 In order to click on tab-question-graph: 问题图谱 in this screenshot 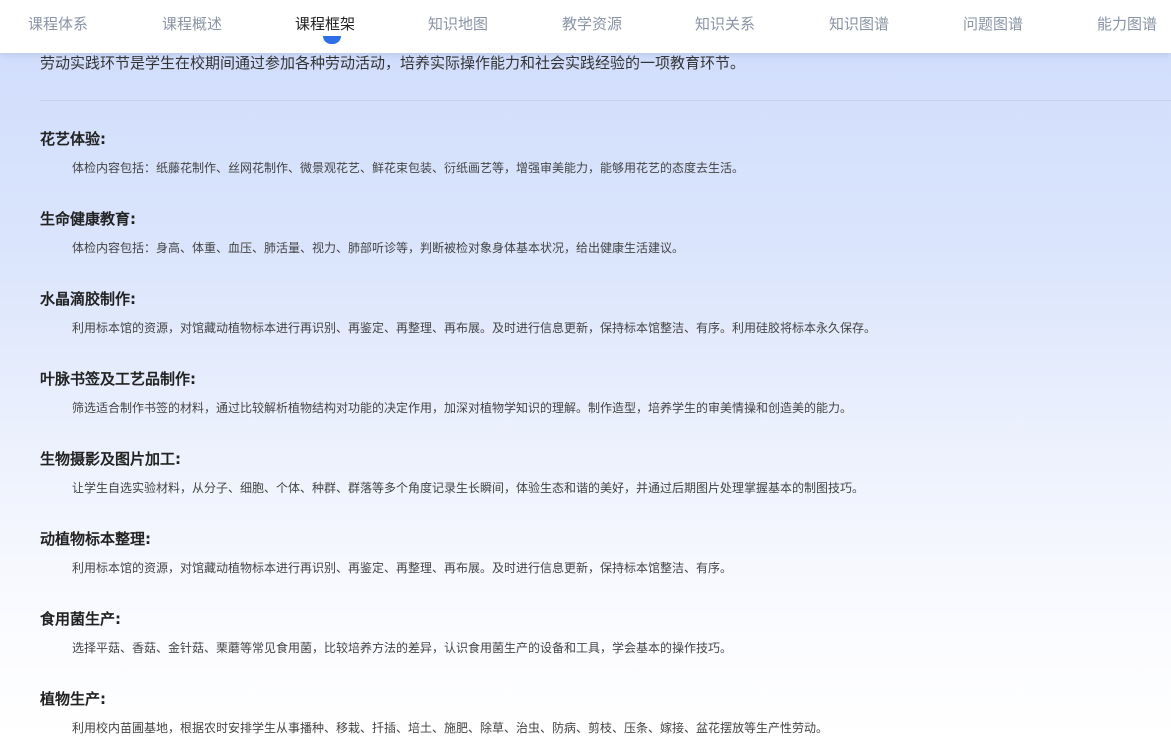, I will do `click(993, 24)`.